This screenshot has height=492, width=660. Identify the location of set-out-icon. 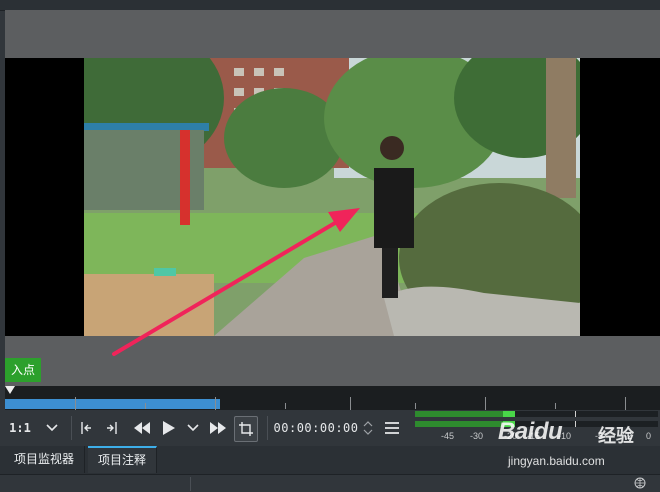
(112, 428).